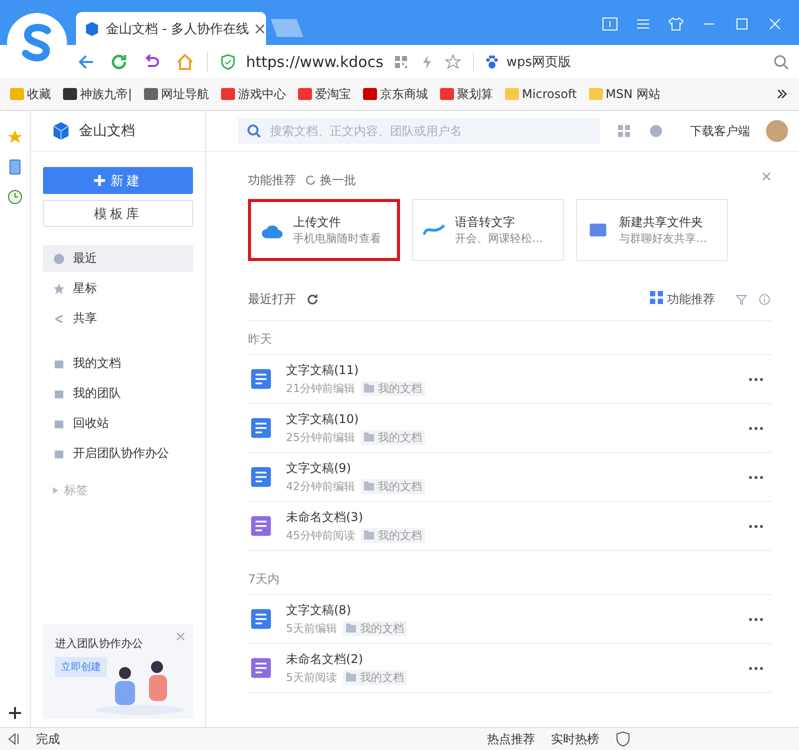 The height and width of the screenshot is (750, 799). I want to click on refresh-link: 换一批, so click(331, 180).